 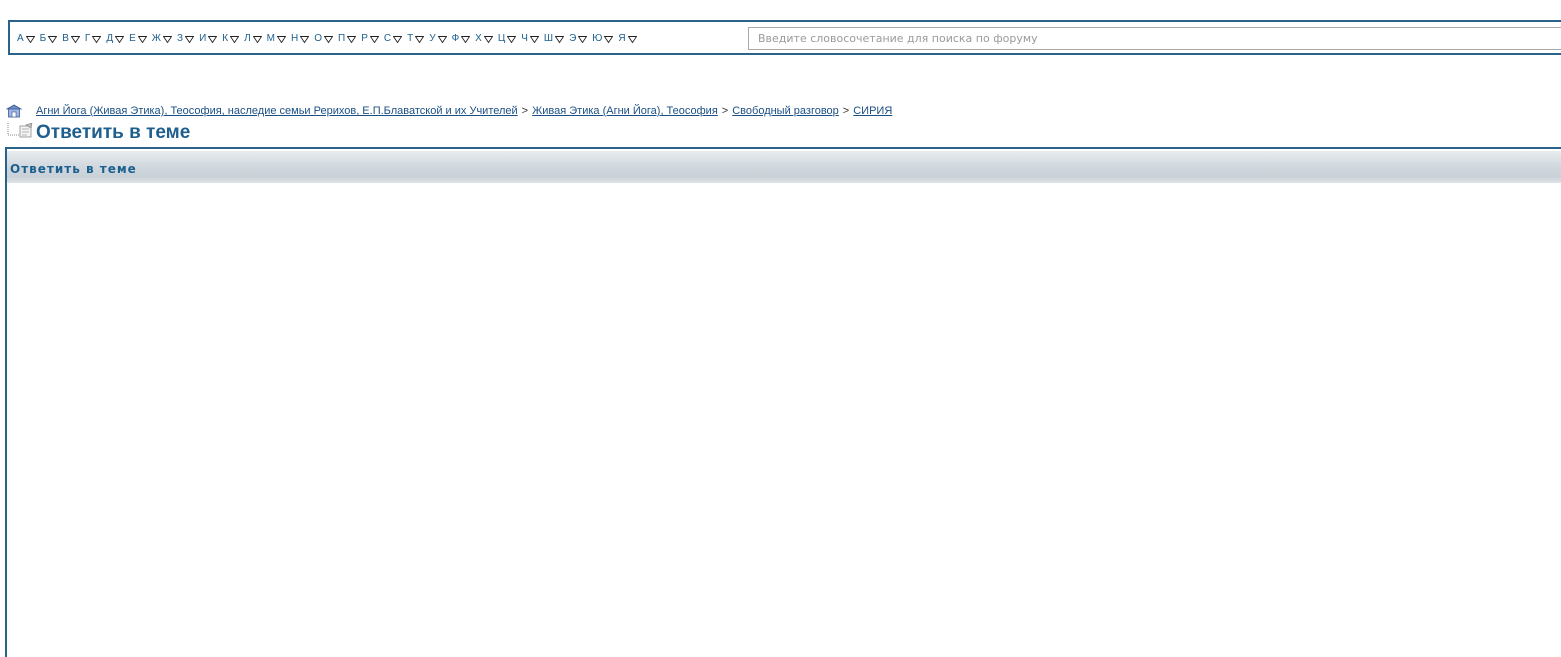 I want to click on alphabet-letter: Я, so click(x=622, y=38).